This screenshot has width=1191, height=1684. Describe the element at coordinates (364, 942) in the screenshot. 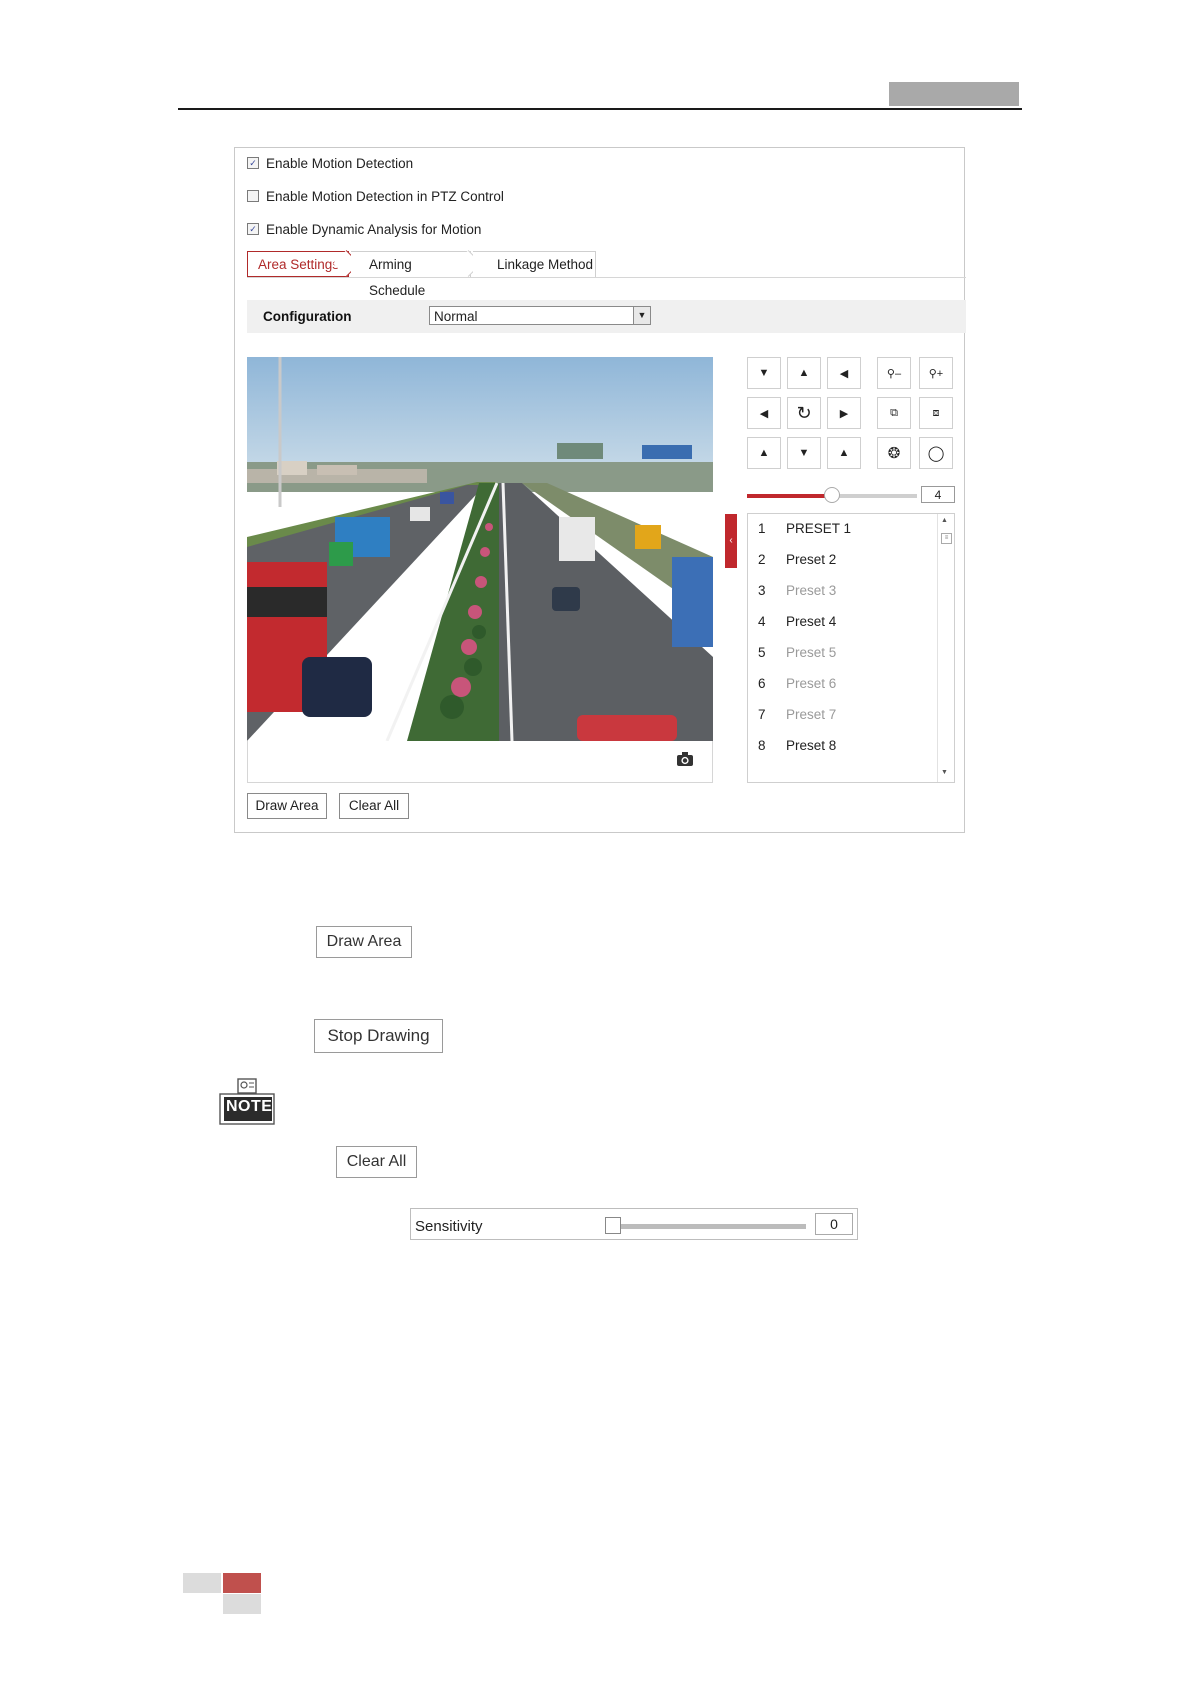

I see `draw-area-button-illustration: Draw Area` at that location.